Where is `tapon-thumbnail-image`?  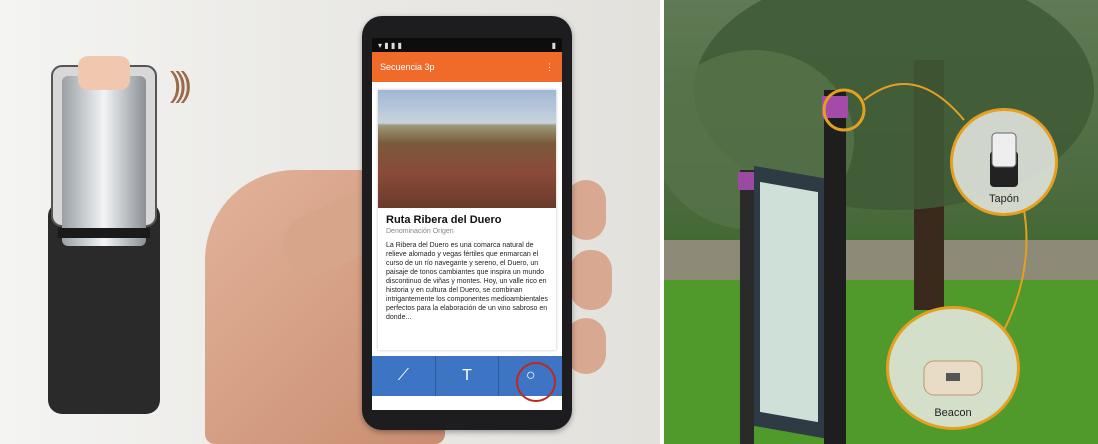
tapon-thumbnail-image is located at coordinates (1004, 159).